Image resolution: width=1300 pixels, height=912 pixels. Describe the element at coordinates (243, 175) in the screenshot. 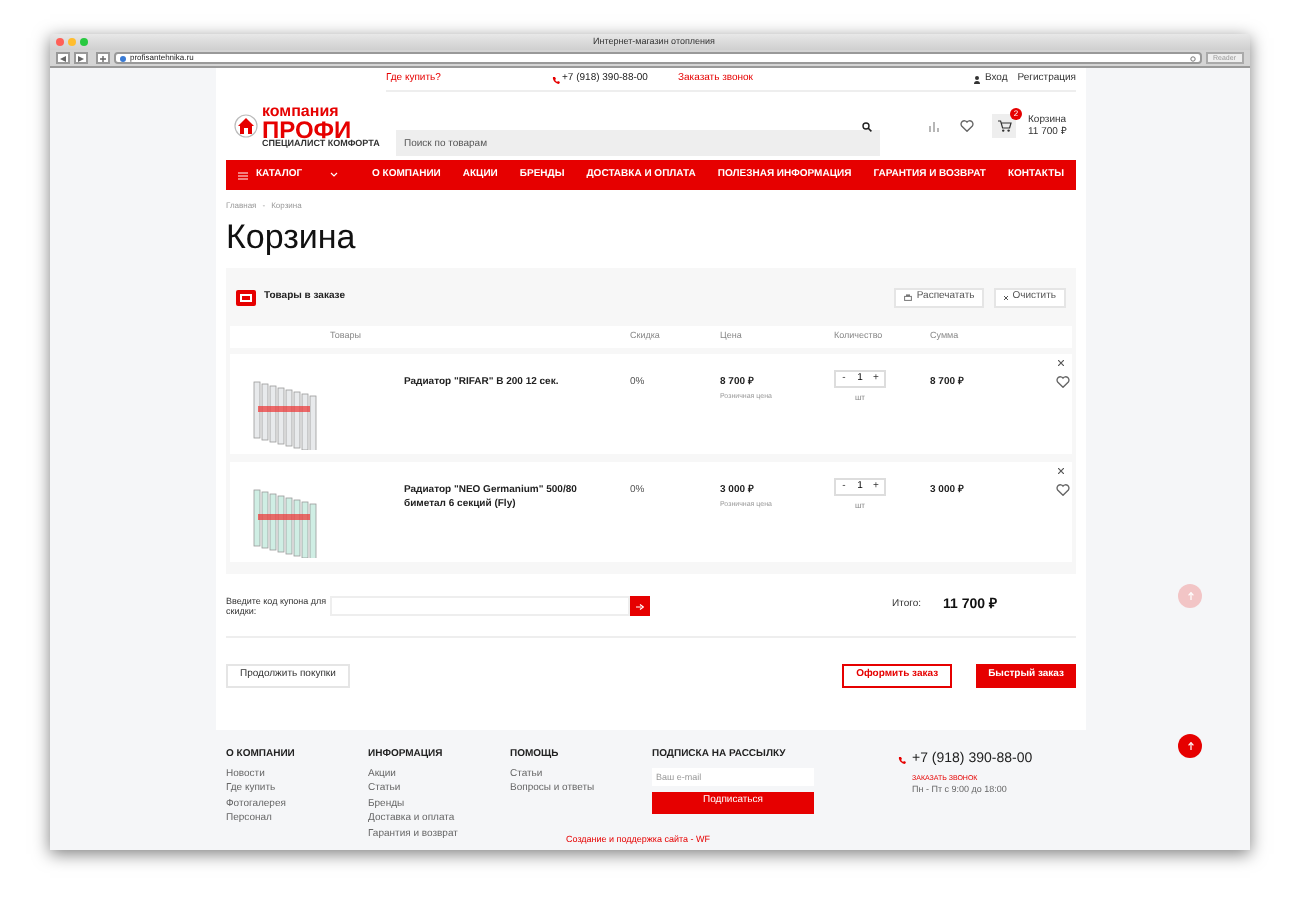

I see `menu-icon` at that location.